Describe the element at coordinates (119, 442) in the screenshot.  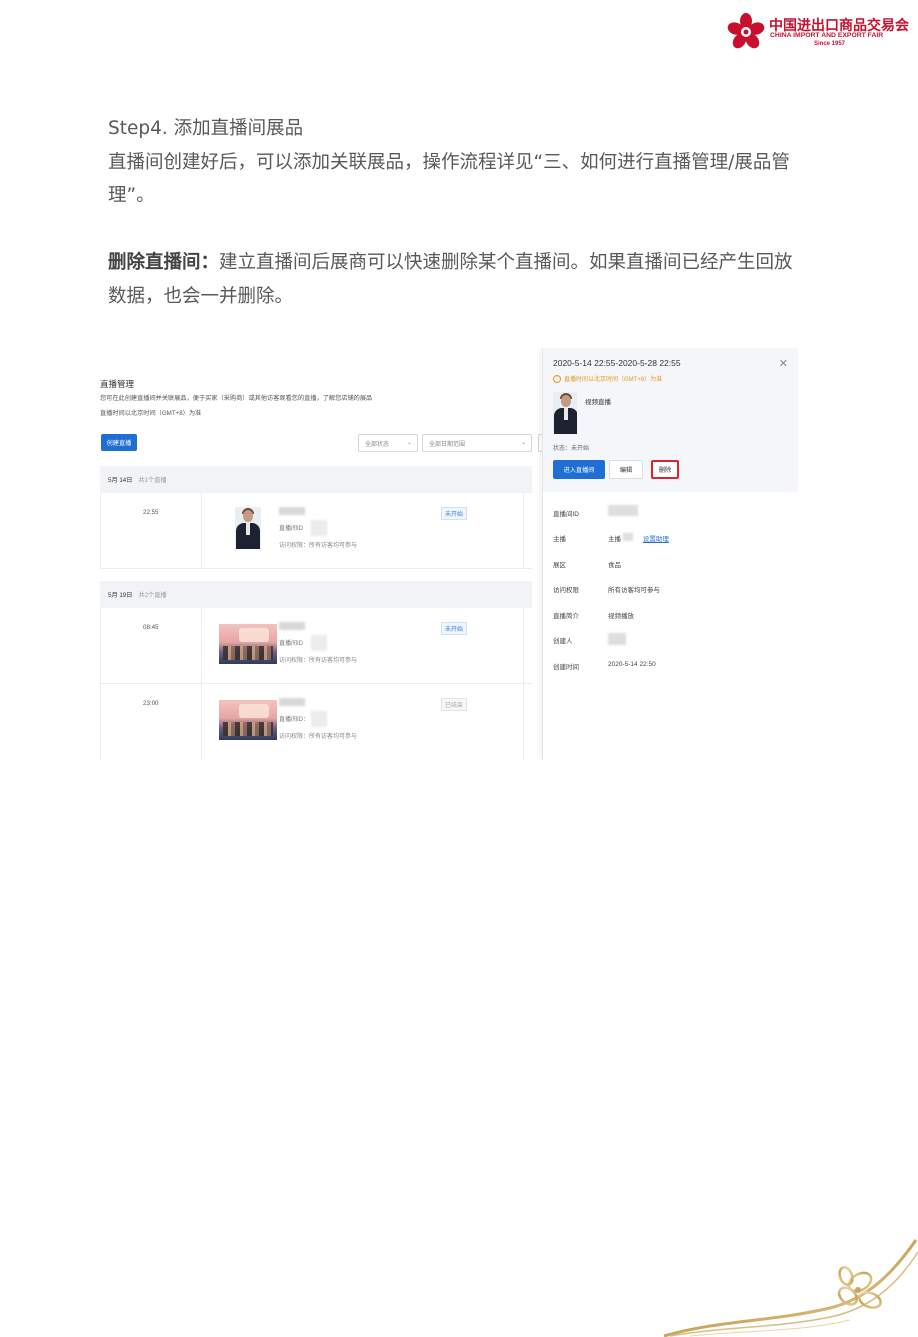
I see `create-live-button: 创建直播` at that location.